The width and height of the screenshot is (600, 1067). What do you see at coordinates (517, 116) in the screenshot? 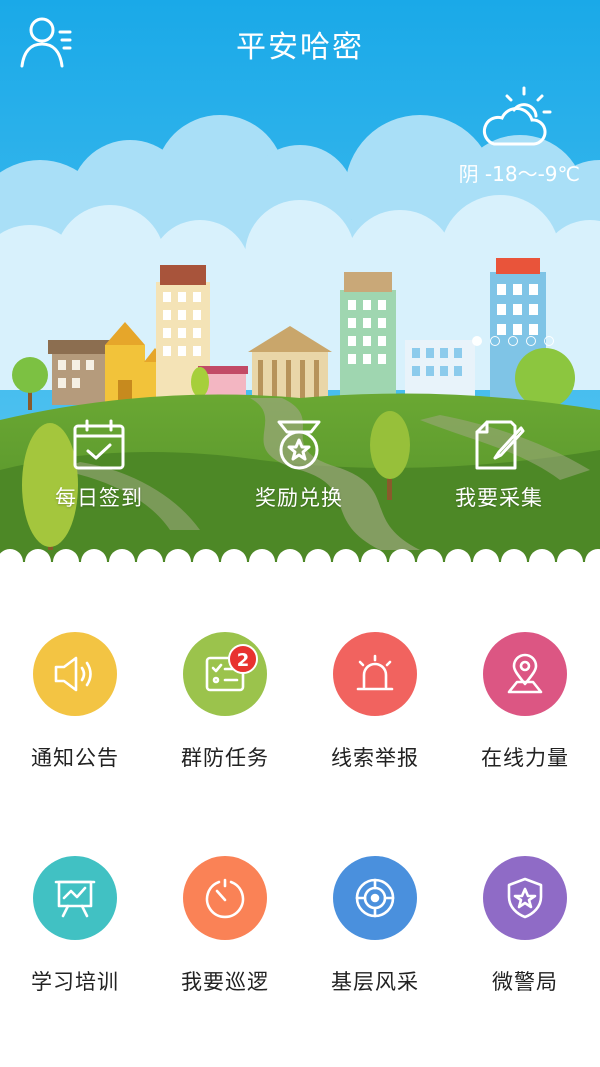
I see `partly-cloudy-icon` at bounding box center [517, 116].